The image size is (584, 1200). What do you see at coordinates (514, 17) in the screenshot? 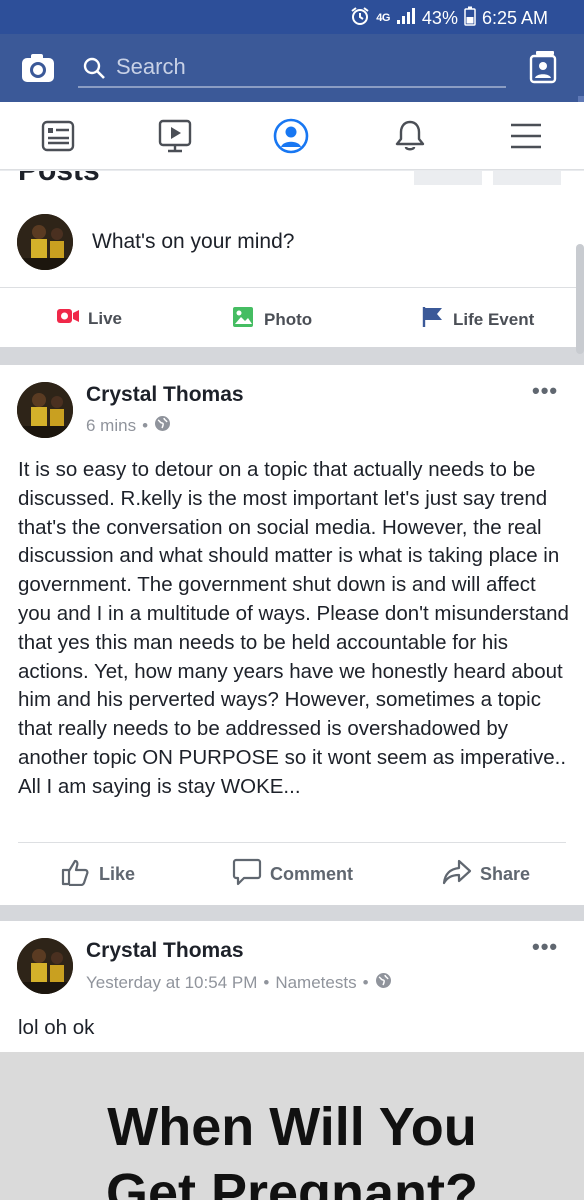
I see `clock: 6:25 AM` at bounding box center [514, 17].